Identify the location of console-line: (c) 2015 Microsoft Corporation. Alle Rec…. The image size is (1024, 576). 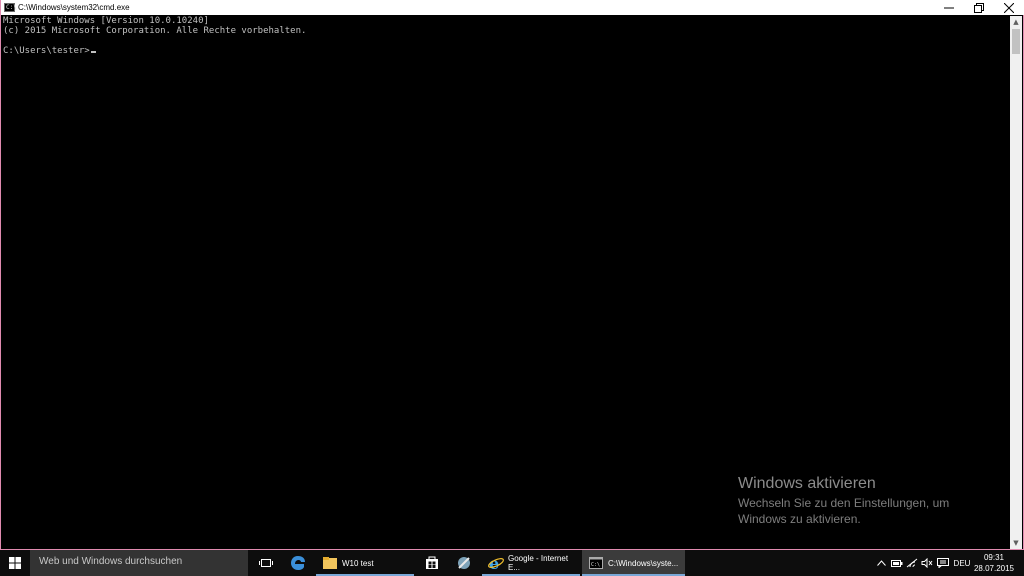
(155, 31).